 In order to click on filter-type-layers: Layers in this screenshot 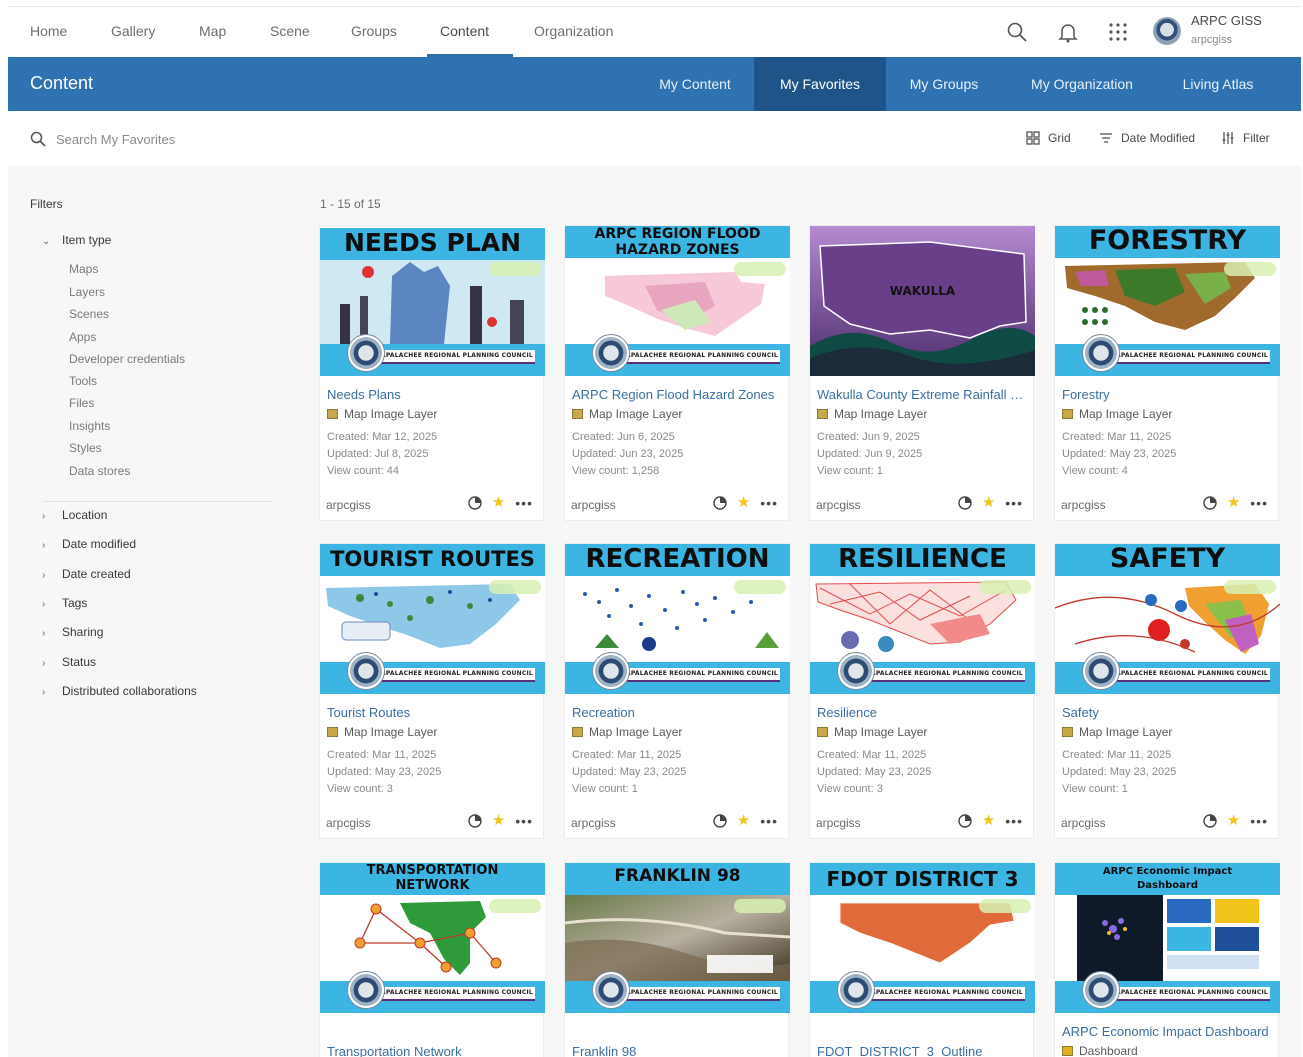, I will do `click(87, 292)`.